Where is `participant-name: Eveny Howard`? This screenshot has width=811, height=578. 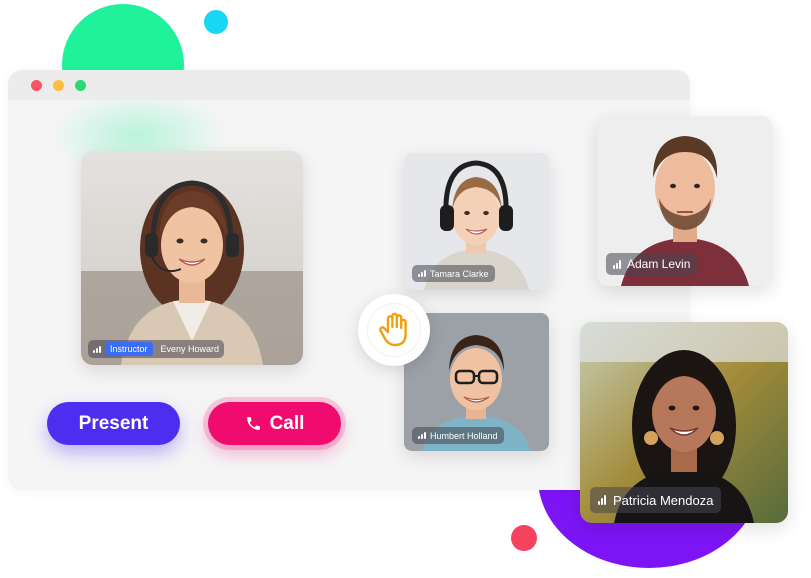 participant-name: Eveny Howard is located at coordinates (190, 349).